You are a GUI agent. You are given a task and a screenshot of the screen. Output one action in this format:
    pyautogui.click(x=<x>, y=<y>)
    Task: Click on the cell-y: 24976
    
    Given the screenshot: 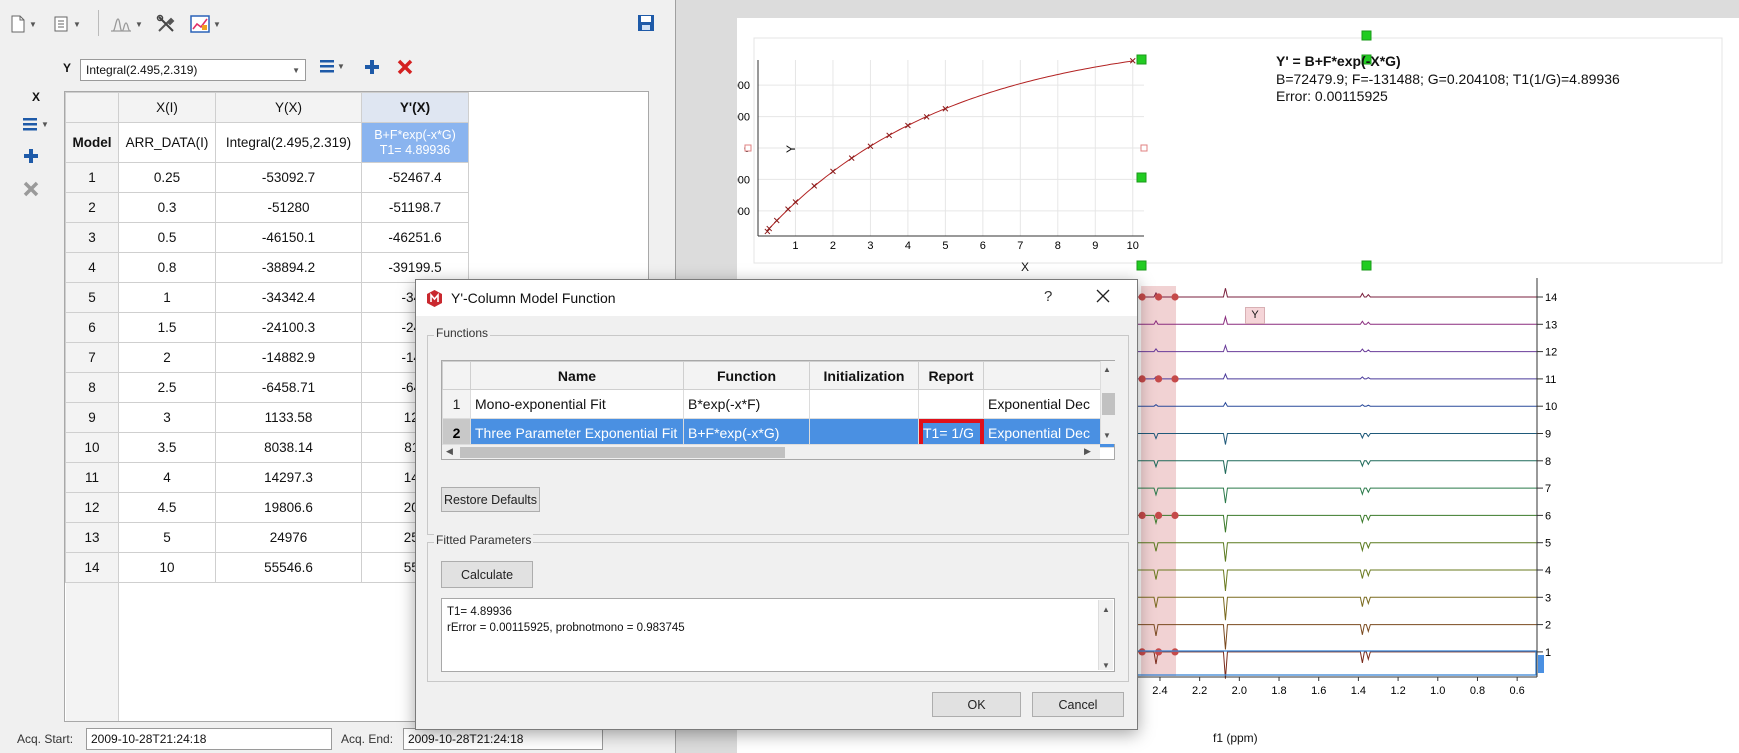 What is the action you would take?
    pyautogui.click(x=288, y=537)
    